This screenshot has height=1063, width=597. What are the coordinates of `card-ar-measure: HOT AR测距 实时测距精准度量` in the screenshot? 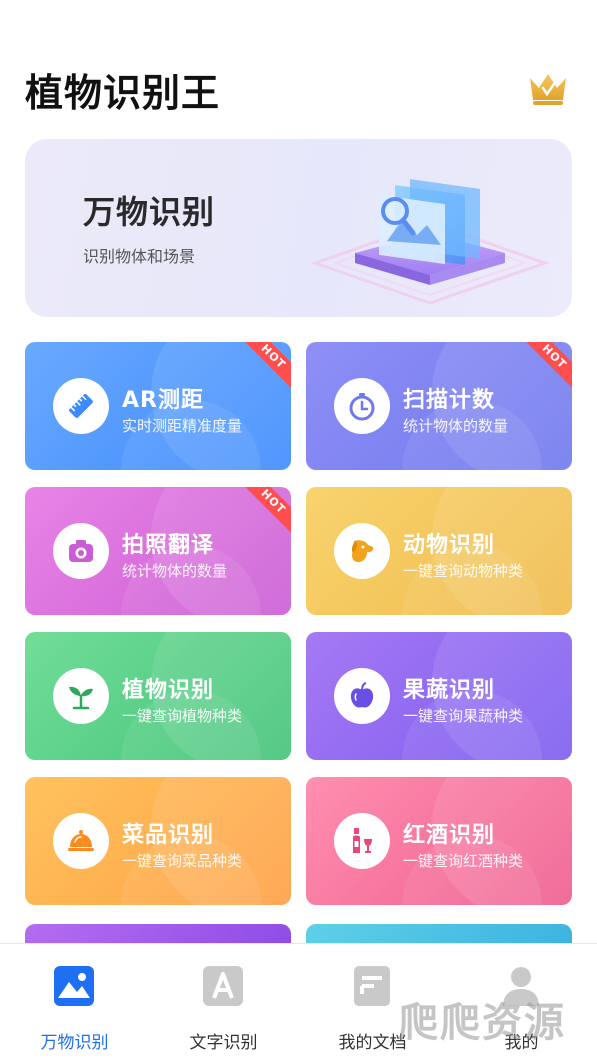 It's located at (158, 406).